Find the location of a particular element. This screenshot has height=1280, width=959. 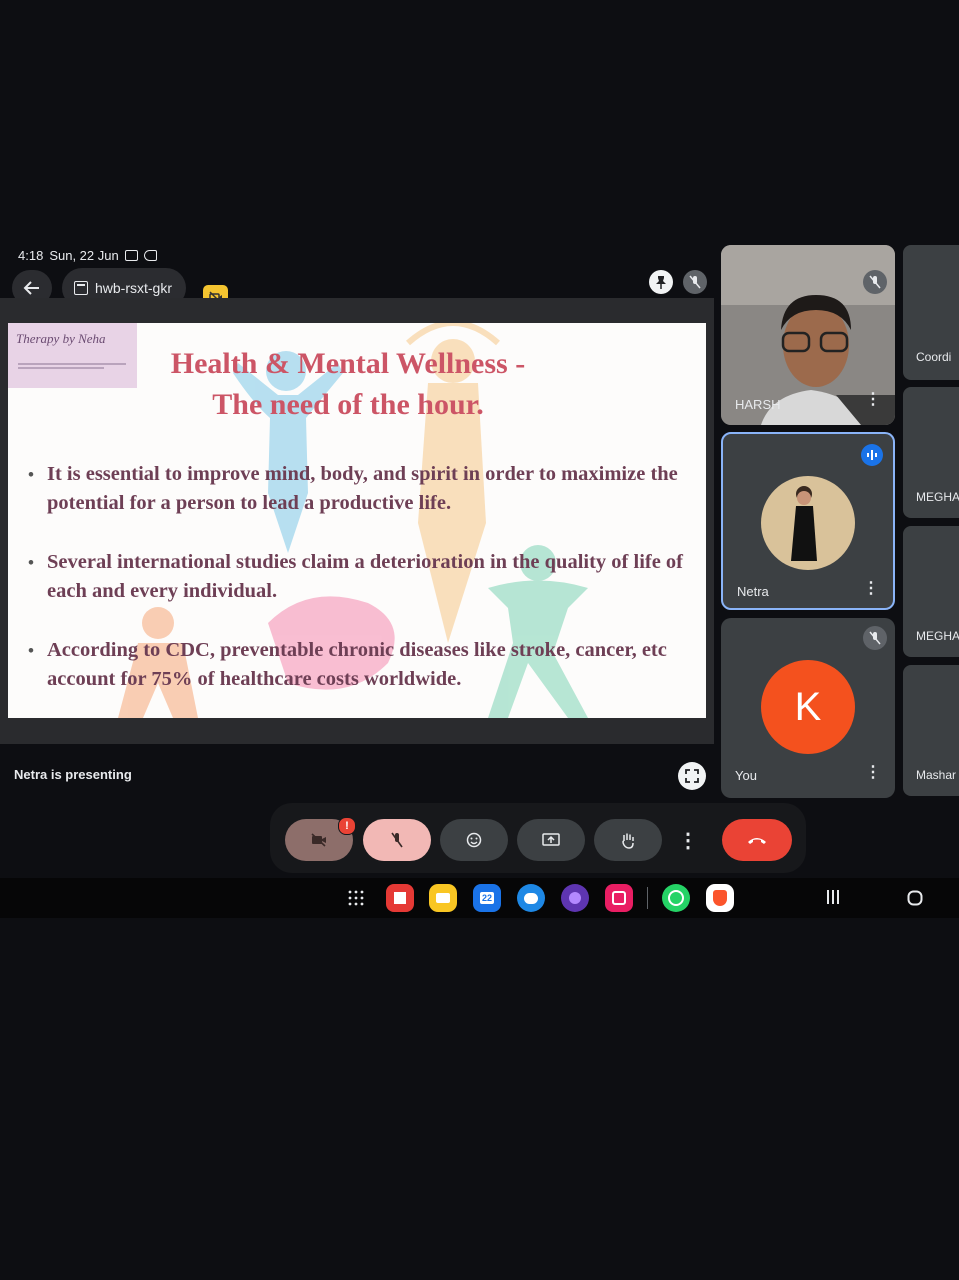

status-date: Sun, 22 Jun is located at coordinates (84, 255).